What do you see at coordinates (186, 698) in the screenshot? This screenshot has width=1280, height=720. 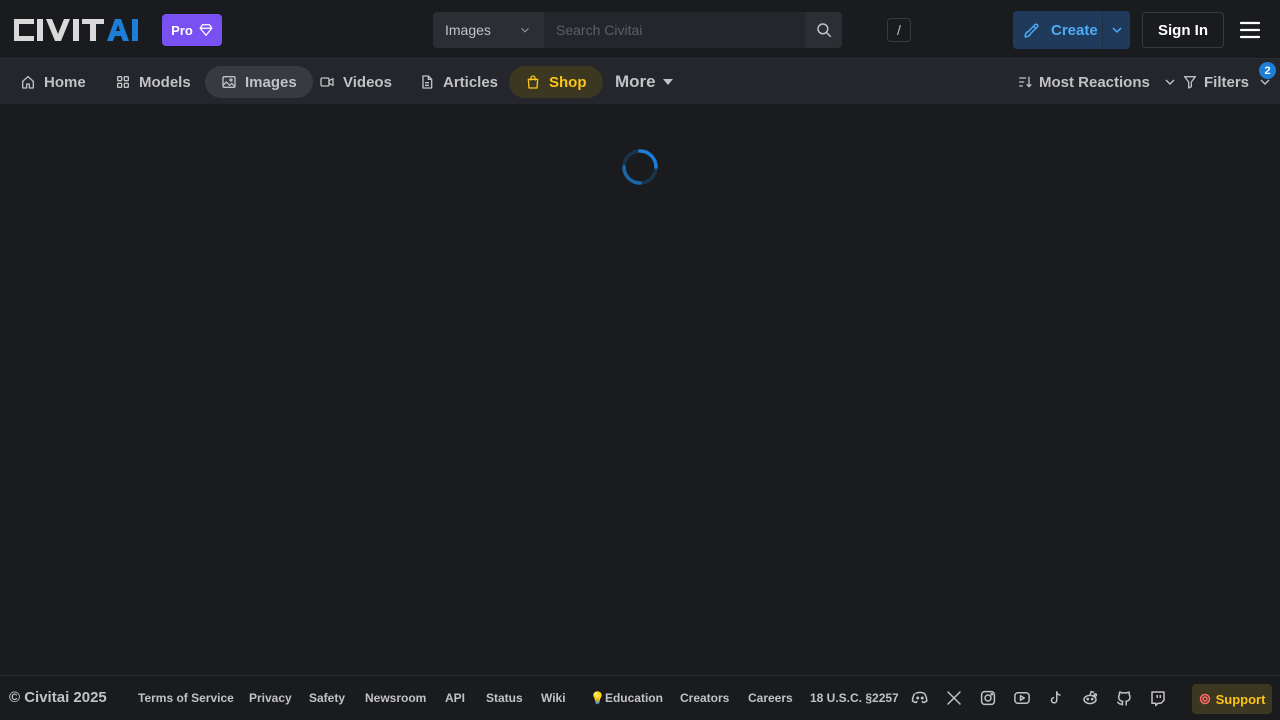 I see `footer-link-terms: Terms of Service` at bounding box center [186, 698].